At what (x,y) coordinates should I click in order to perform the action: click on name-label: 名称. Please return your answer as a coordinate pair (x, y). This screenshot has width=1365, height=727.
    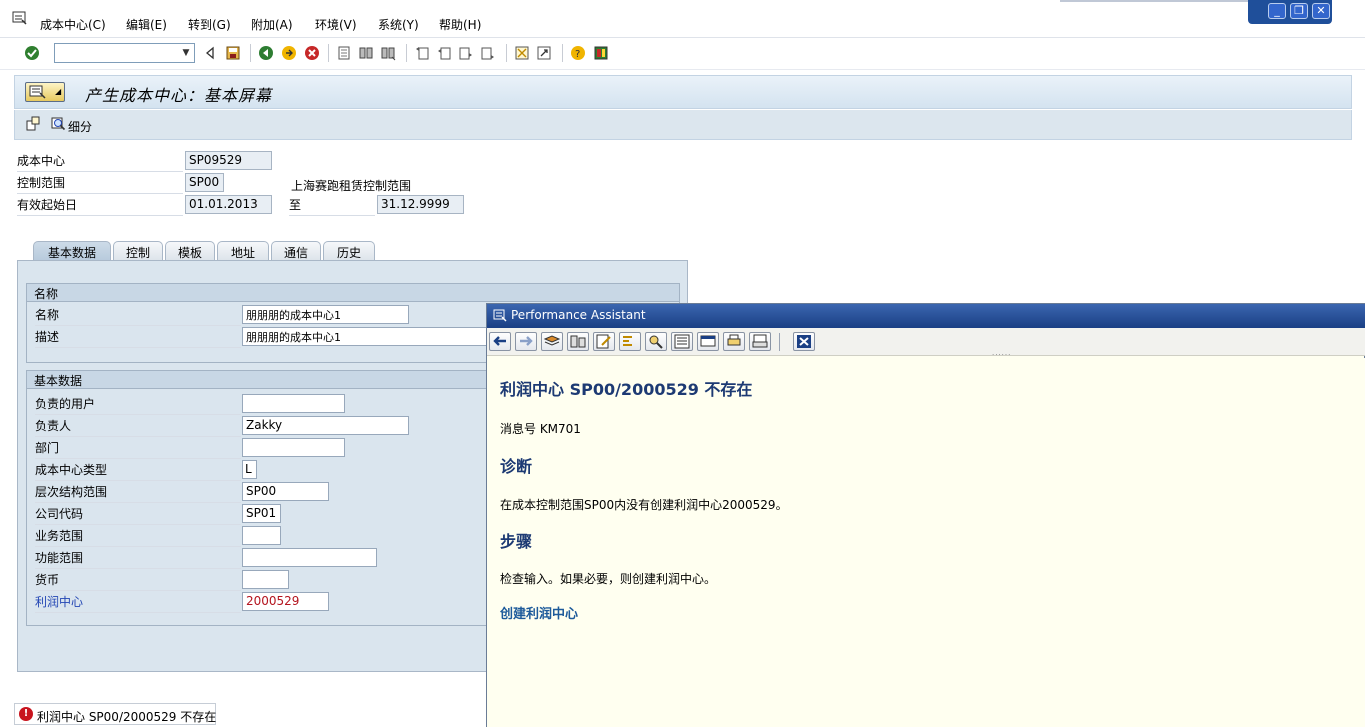
    Looking at the image, I should click on (47, 315).